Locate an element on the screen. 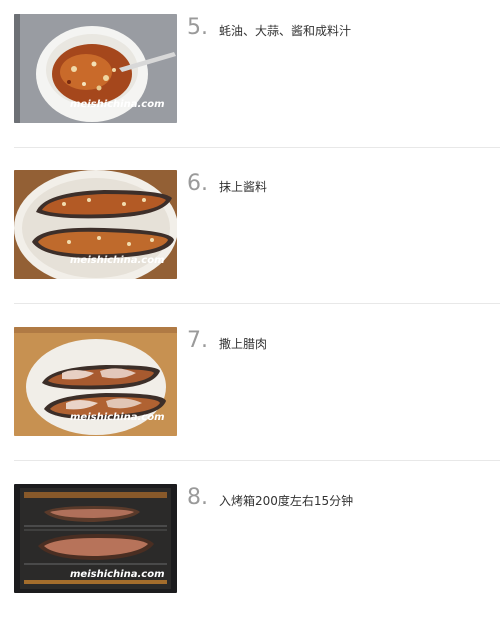 Image resolution: width=500 pixels, height=624 pixels. step-description: 蚝油、大蒜、酱和成料汁 is located at coordinates (285, 31).